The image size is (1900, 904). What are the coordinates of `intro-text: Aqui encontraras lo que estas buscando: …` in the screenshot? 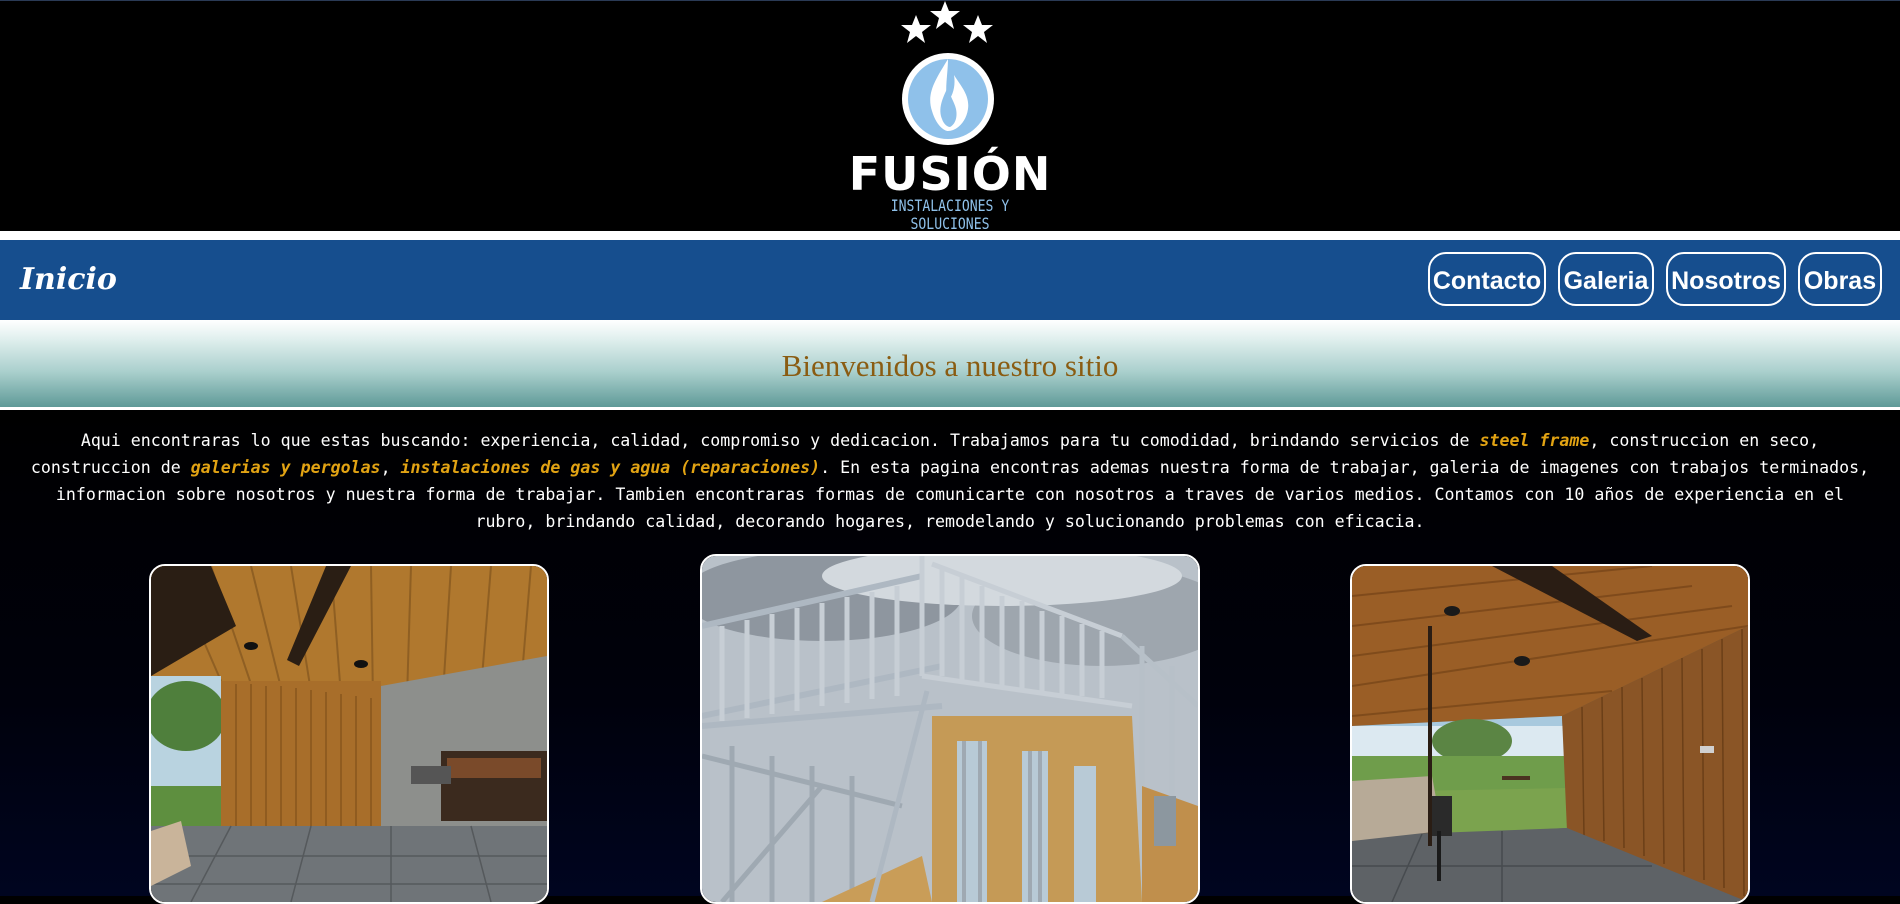 It's located at (780, 440).